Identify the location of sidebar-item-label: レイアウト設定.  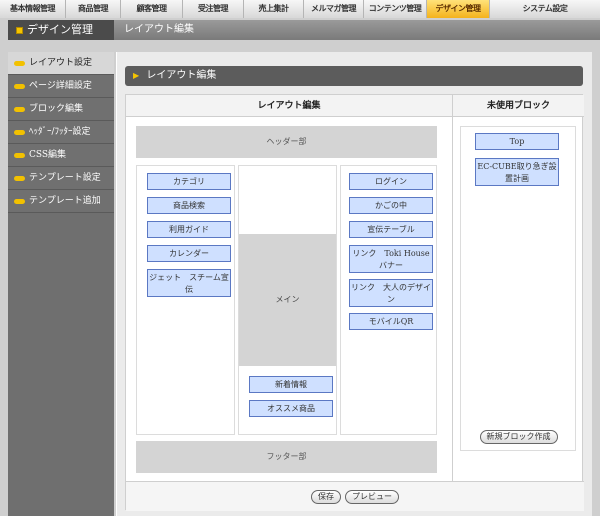
(61, 62).